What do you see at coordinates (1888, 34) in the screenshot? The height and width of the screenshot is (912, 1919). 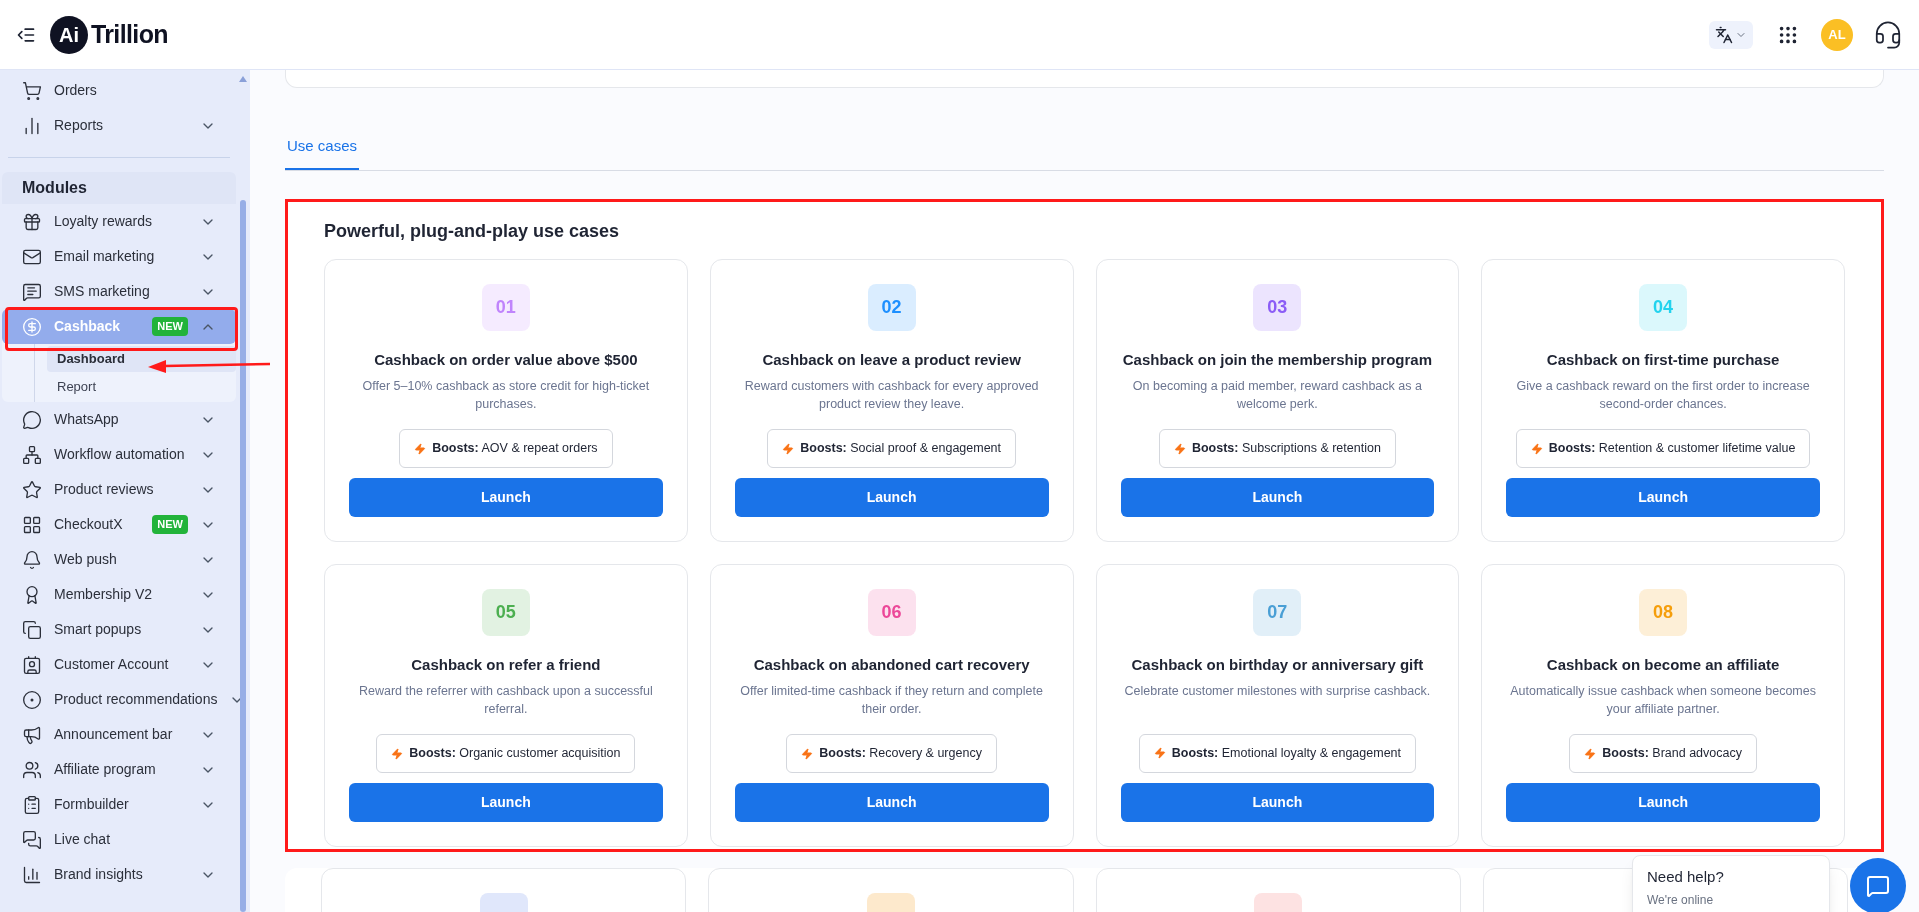 I see `support-headset-icon` at bounding box center [1888, 34].